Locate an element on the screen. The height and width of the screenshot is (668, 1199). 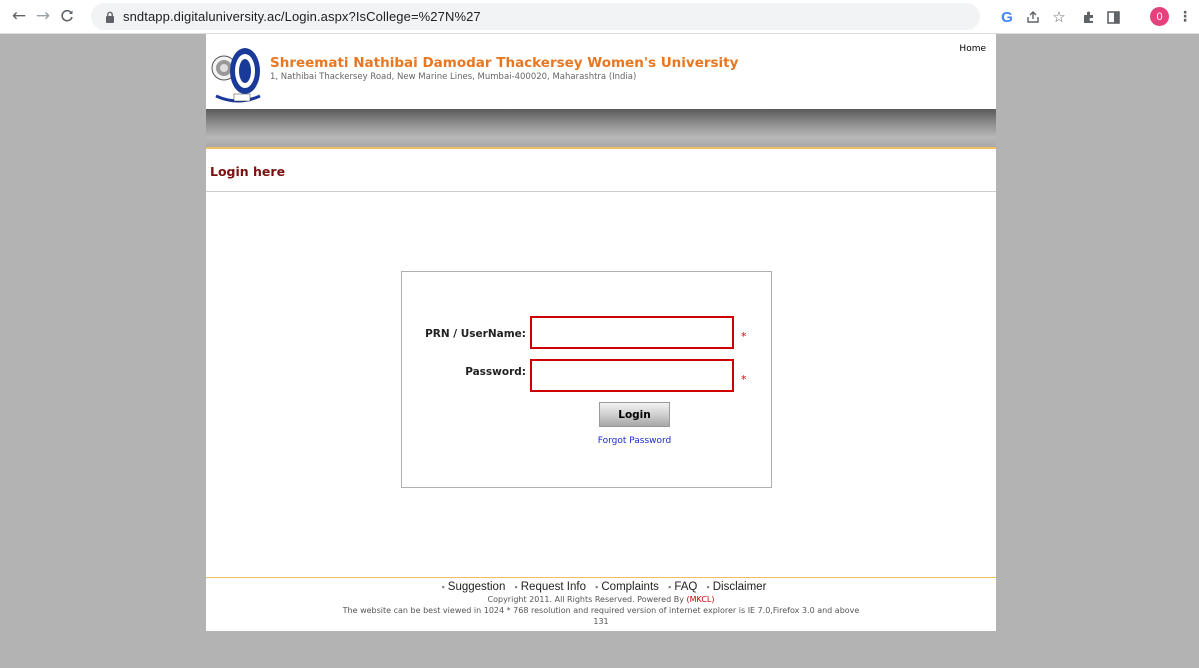
bookmark-star-icon: ☆ is located at coordinates (1059, 17).